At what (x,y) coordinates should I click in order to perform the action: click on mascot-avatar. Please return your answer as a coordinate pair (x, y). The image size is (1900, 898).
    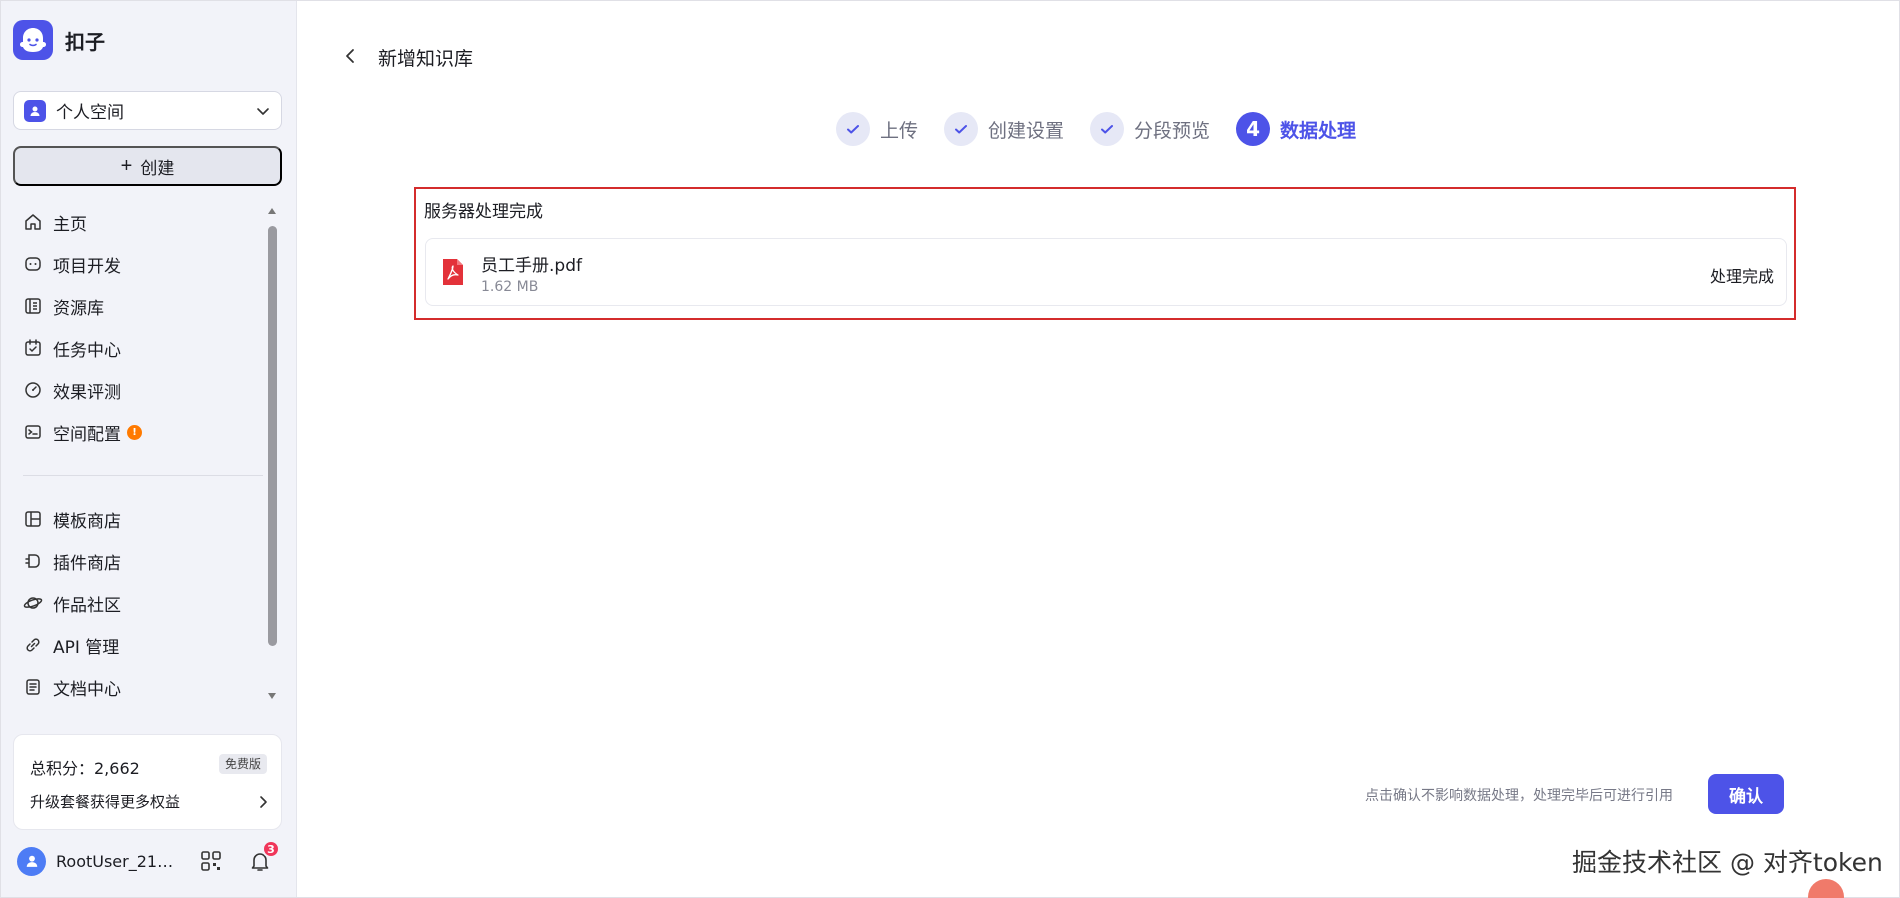
    Looking at the image, I should click on (1826, 888).